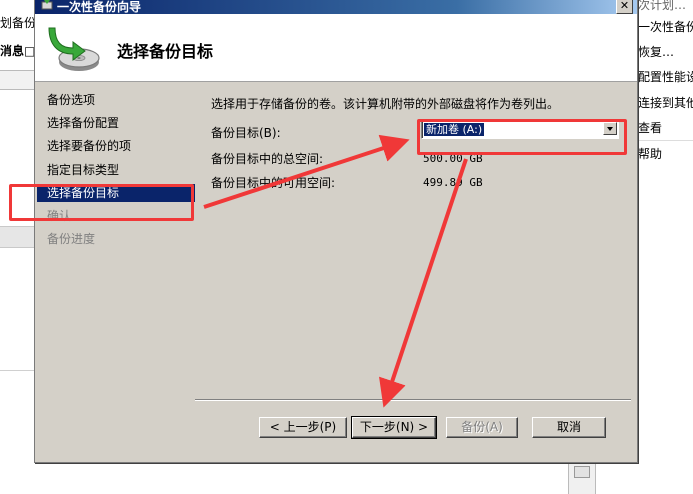 This screenshot has height=494, width=693. What do you see at coordinates (89, 146) in the screenshot?
I see `step-select-items: 选择要备份的项` at bounding box center [89, 146].